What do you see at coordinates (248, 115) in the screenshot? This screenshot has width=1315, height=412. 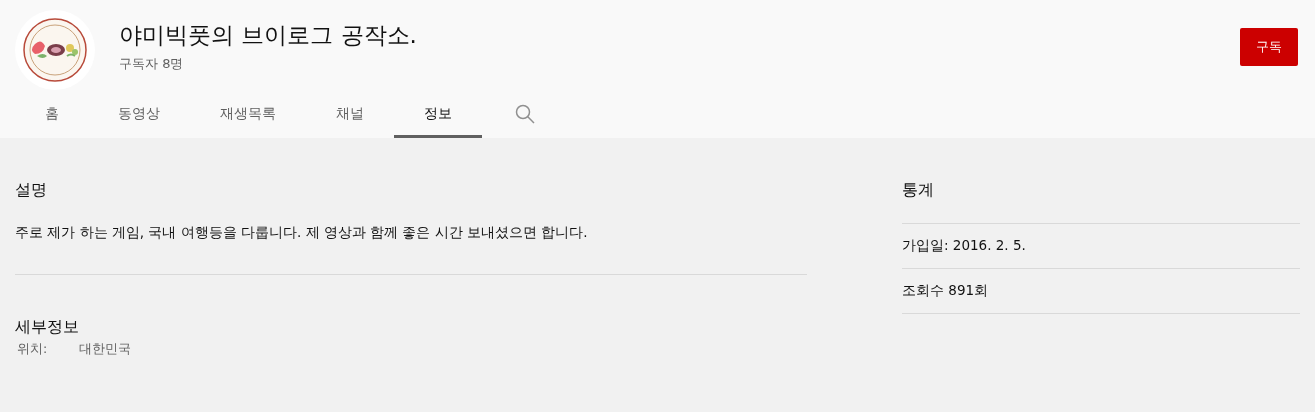 I see `tab: 재생목록` at bounding box center [248, 115].